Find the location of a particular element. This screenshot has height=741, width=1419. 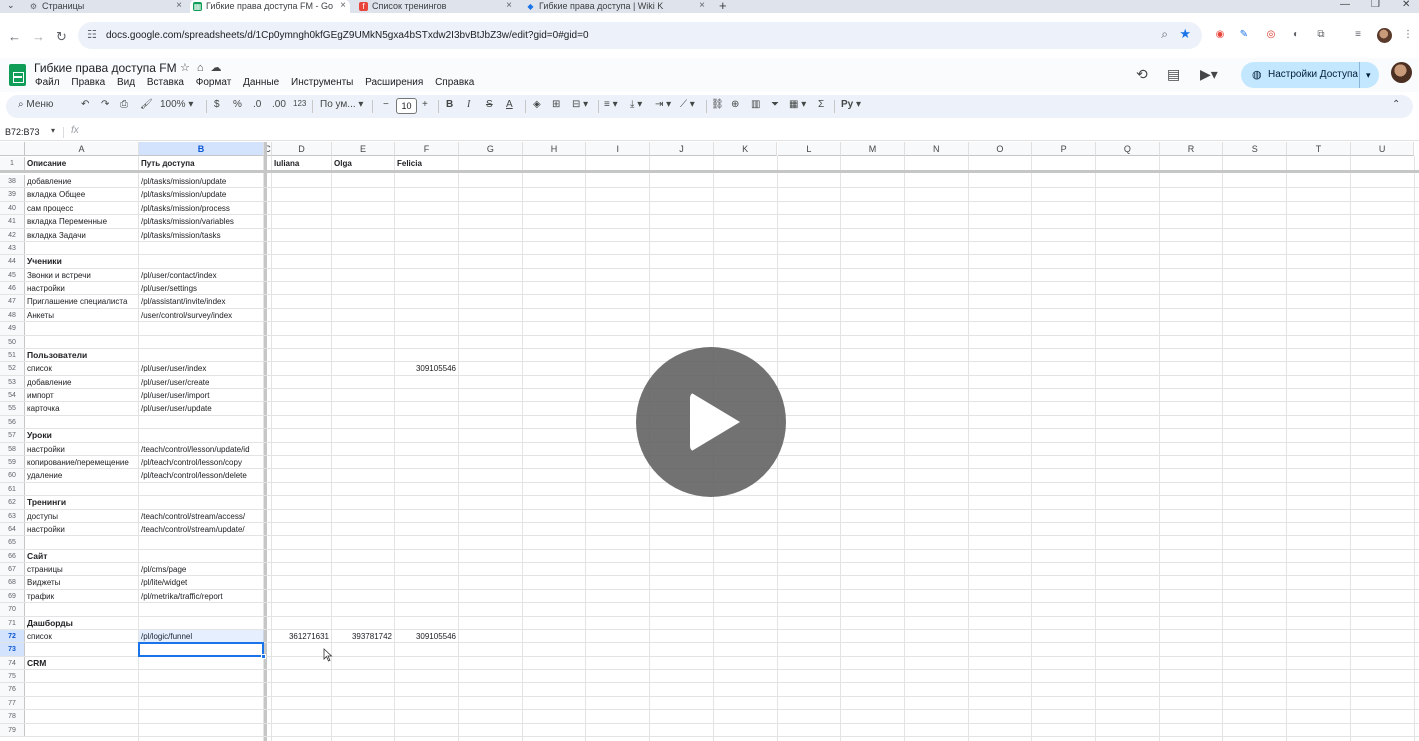

print-icon: ⎙ is located at coordinates (124, 104).